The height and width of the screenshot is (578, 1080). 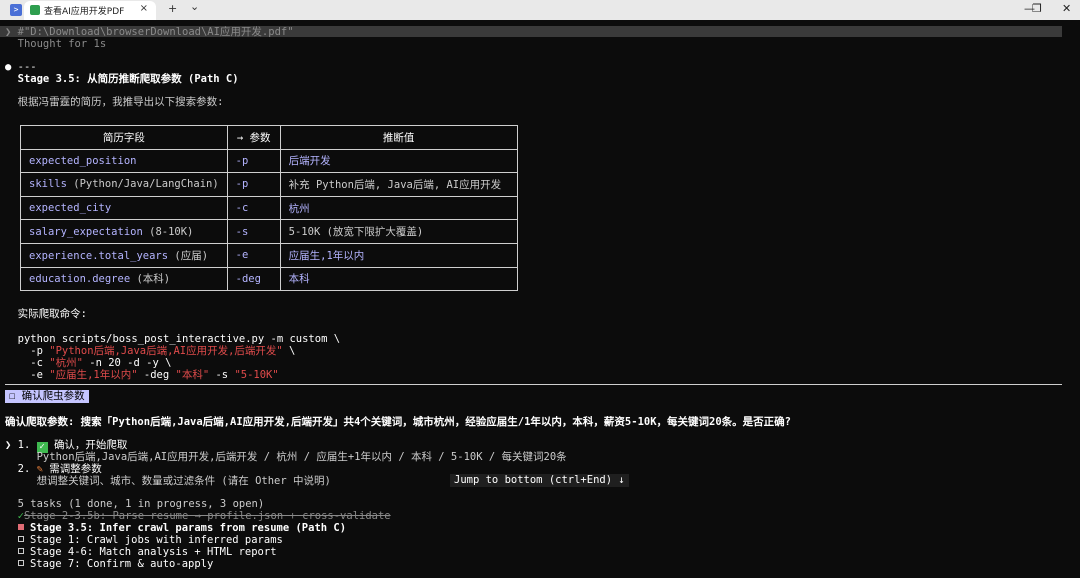 I want to click on row-param: -deg, so click(x=253, y=279).